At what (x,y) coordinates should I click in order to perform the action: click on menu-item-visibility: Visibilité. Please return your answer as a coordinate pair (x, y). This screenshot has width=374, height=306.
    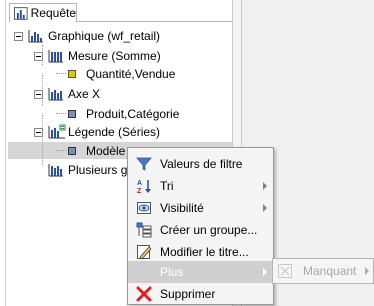
    Looking at the image, I should click on (200, 208).